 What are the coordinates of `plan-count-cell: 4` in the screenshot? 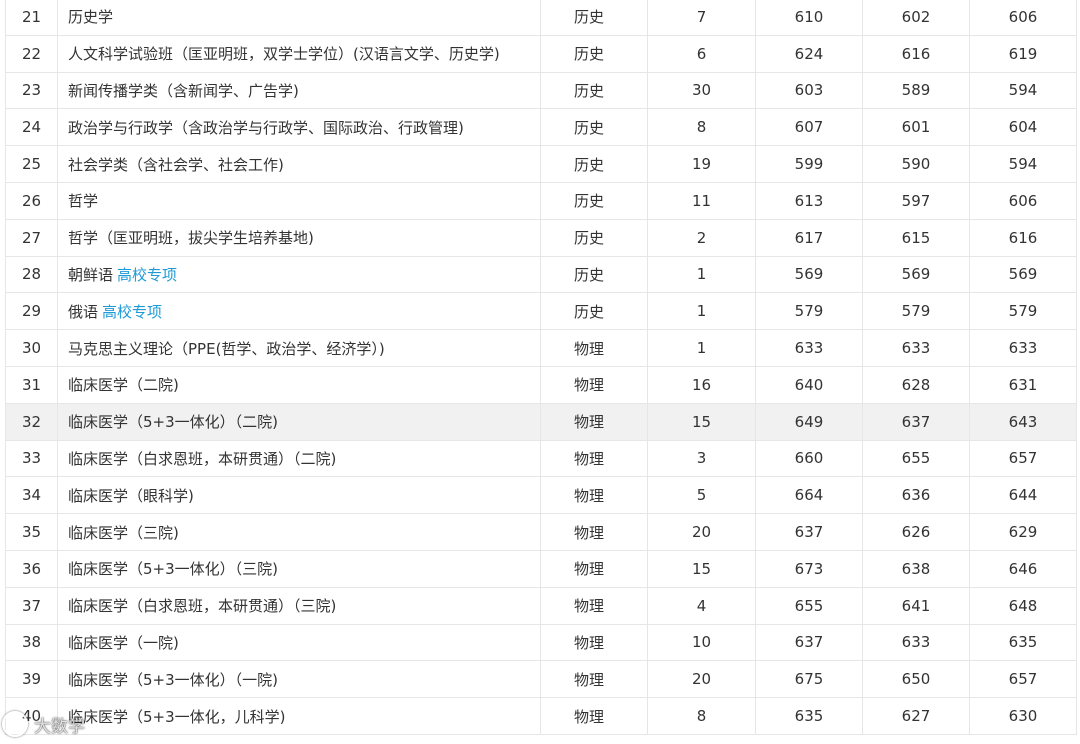 It's located at (701, 605).